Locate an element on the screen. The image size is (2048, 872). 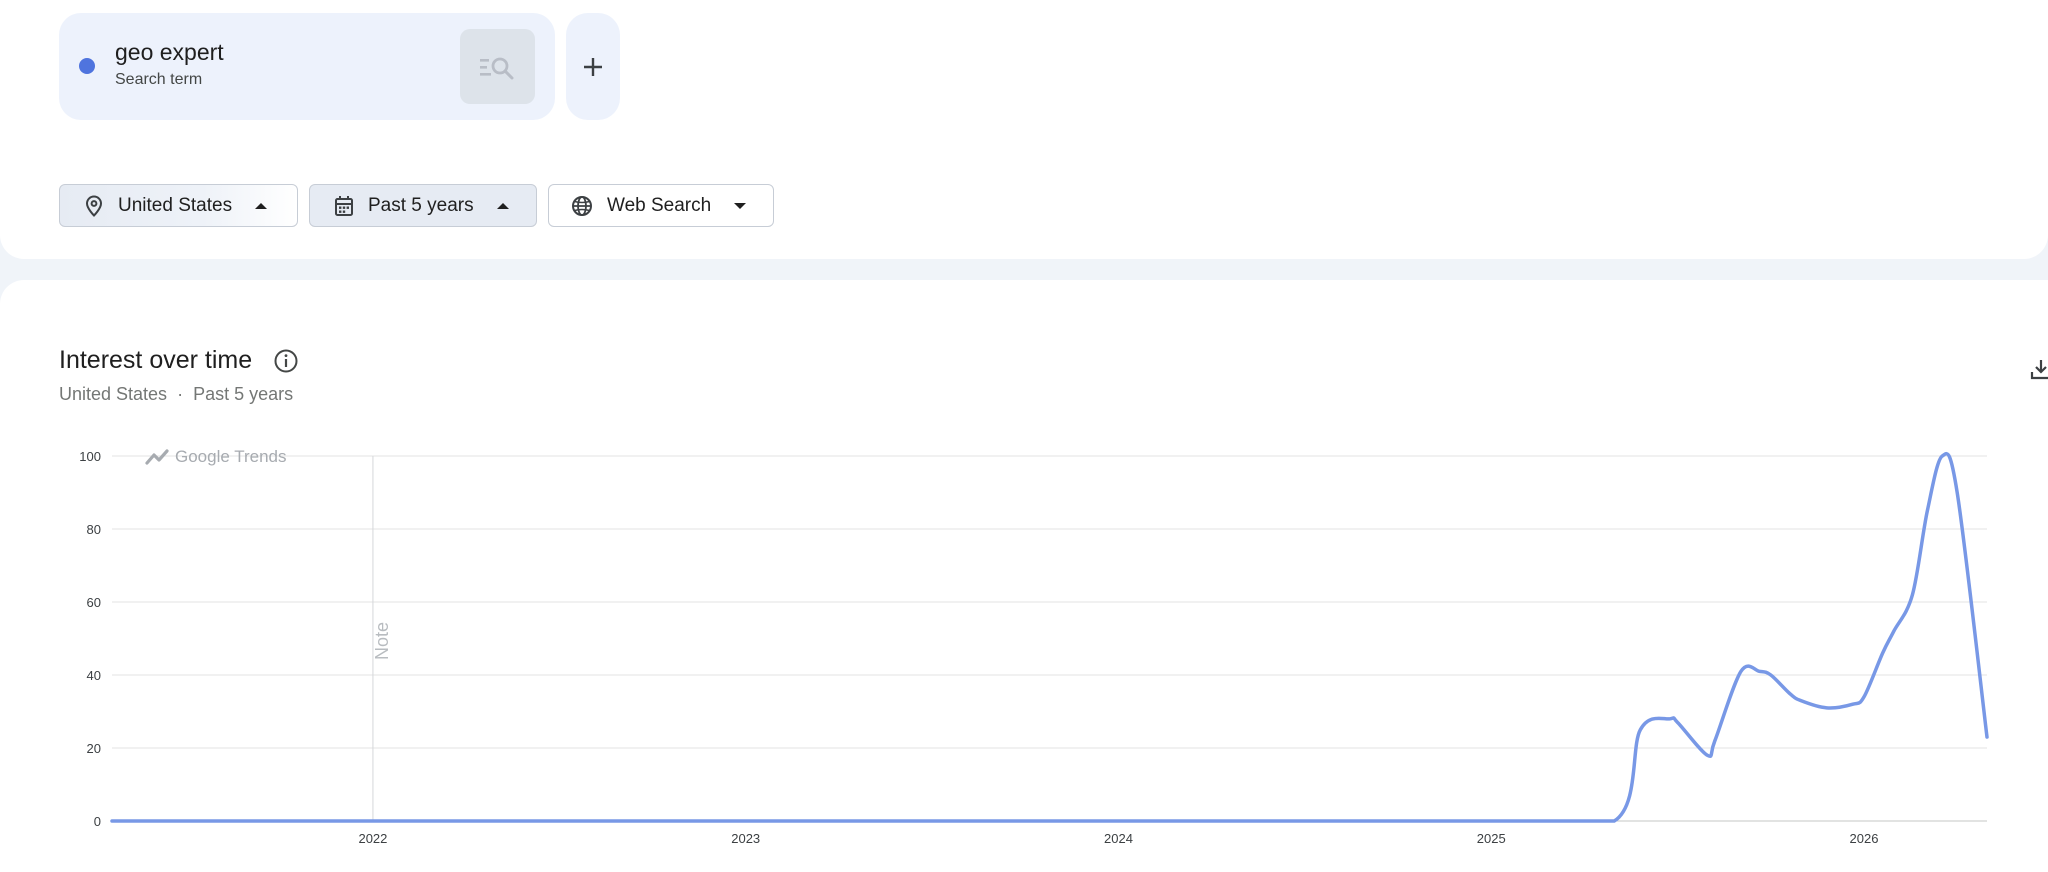
y-tick-label: 40 is located at coordinates (94, 675).